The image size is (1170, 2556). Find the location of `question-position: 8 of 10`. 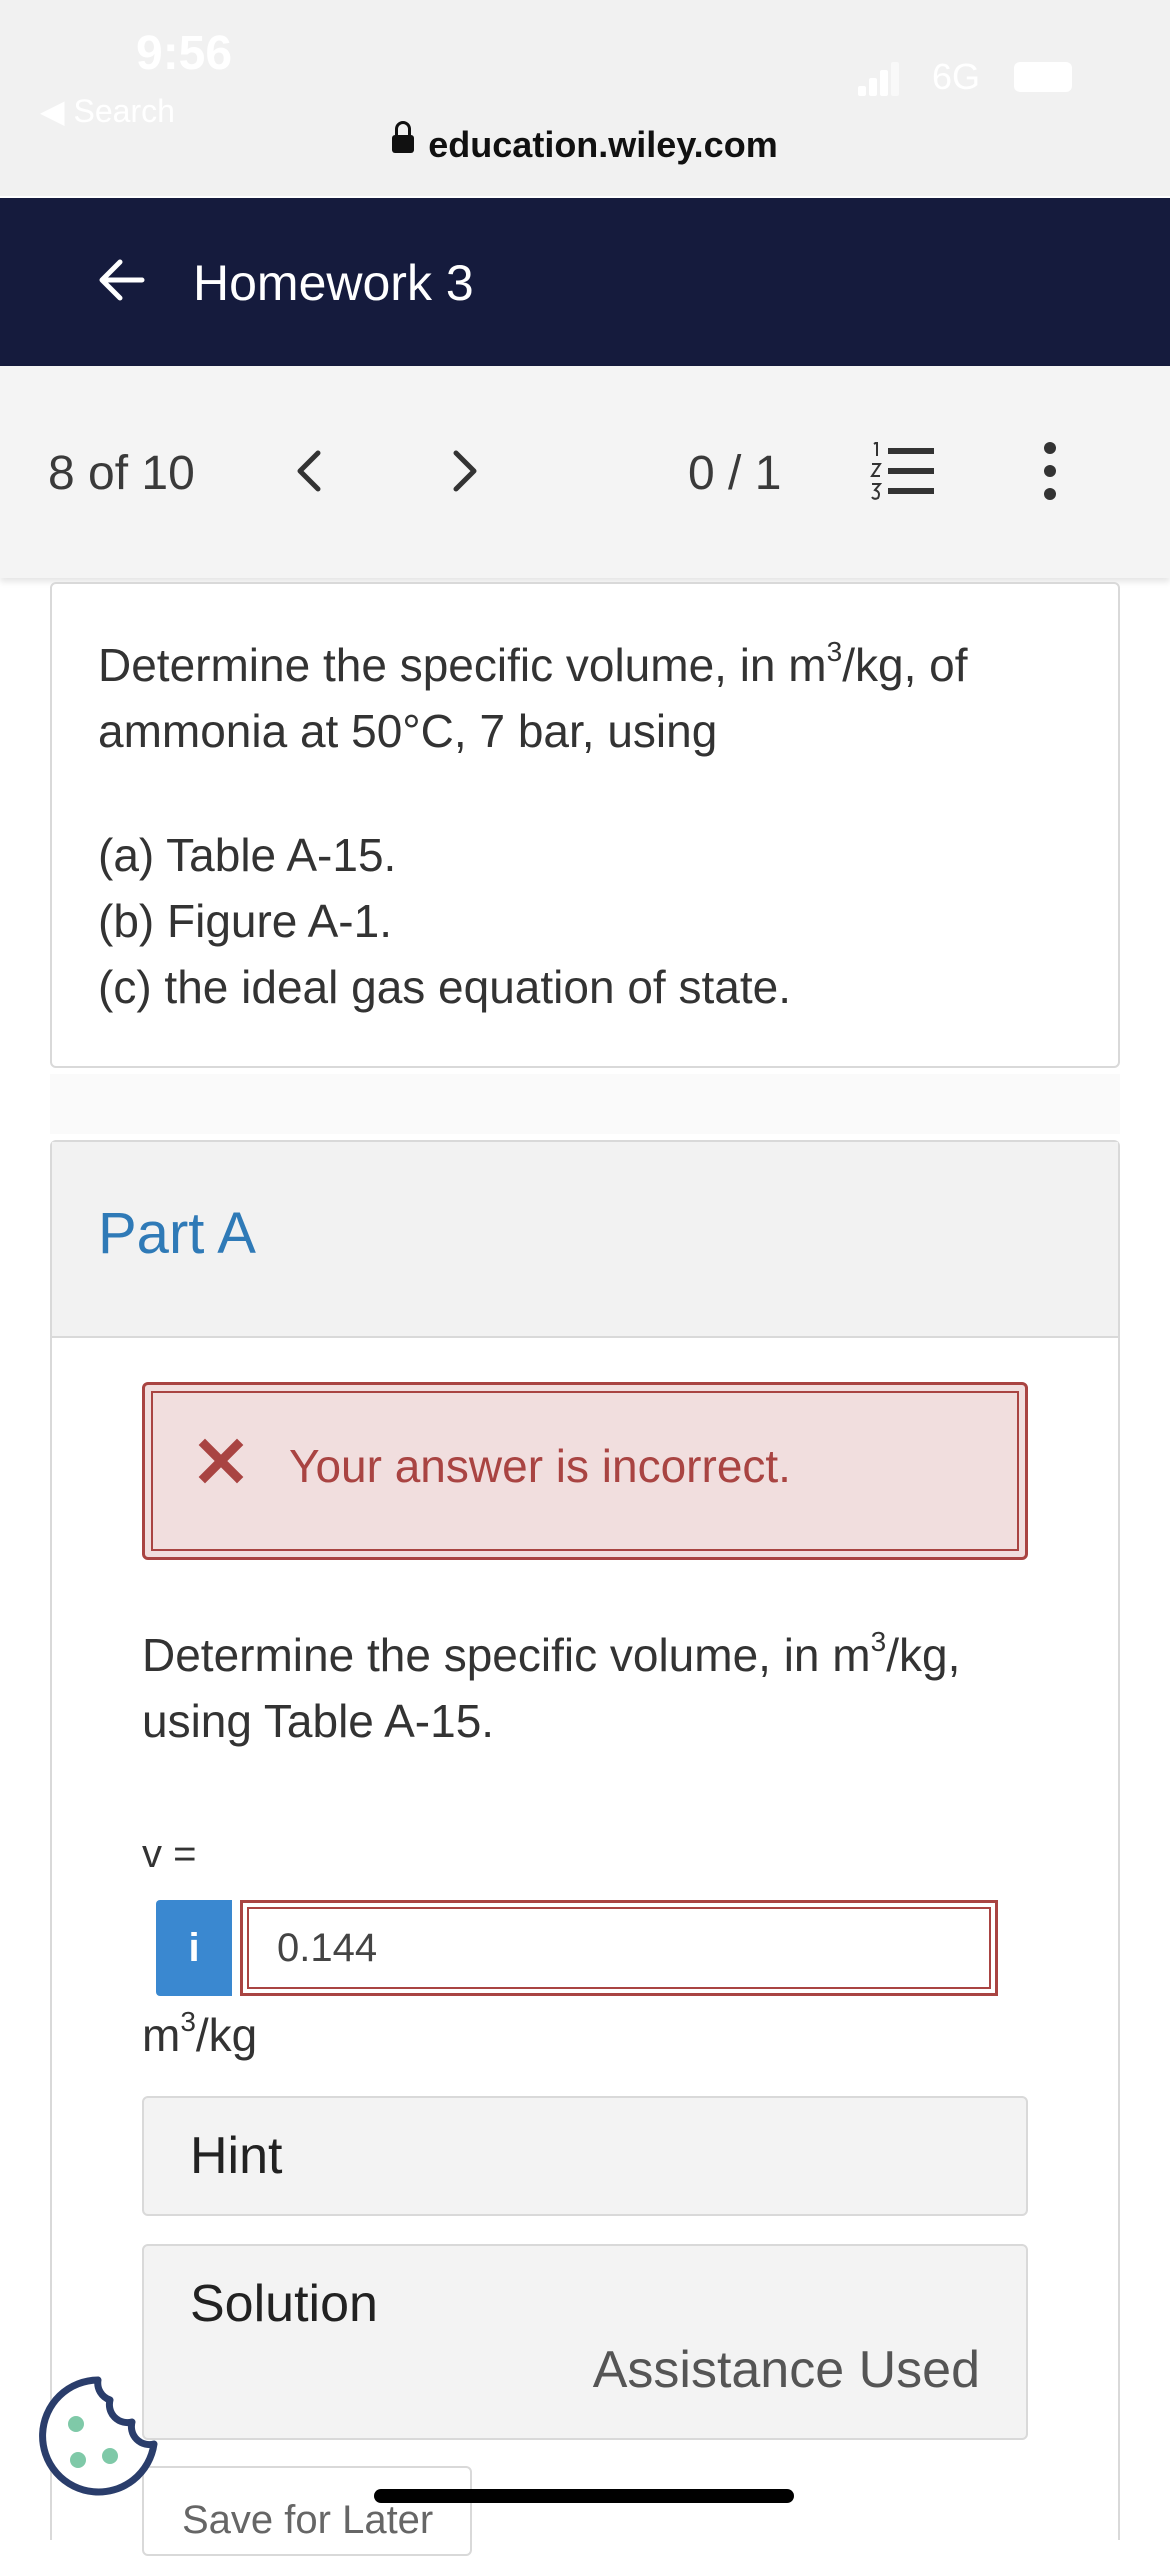

question-position: 8 of 10 is located at coordinates (121, 473).